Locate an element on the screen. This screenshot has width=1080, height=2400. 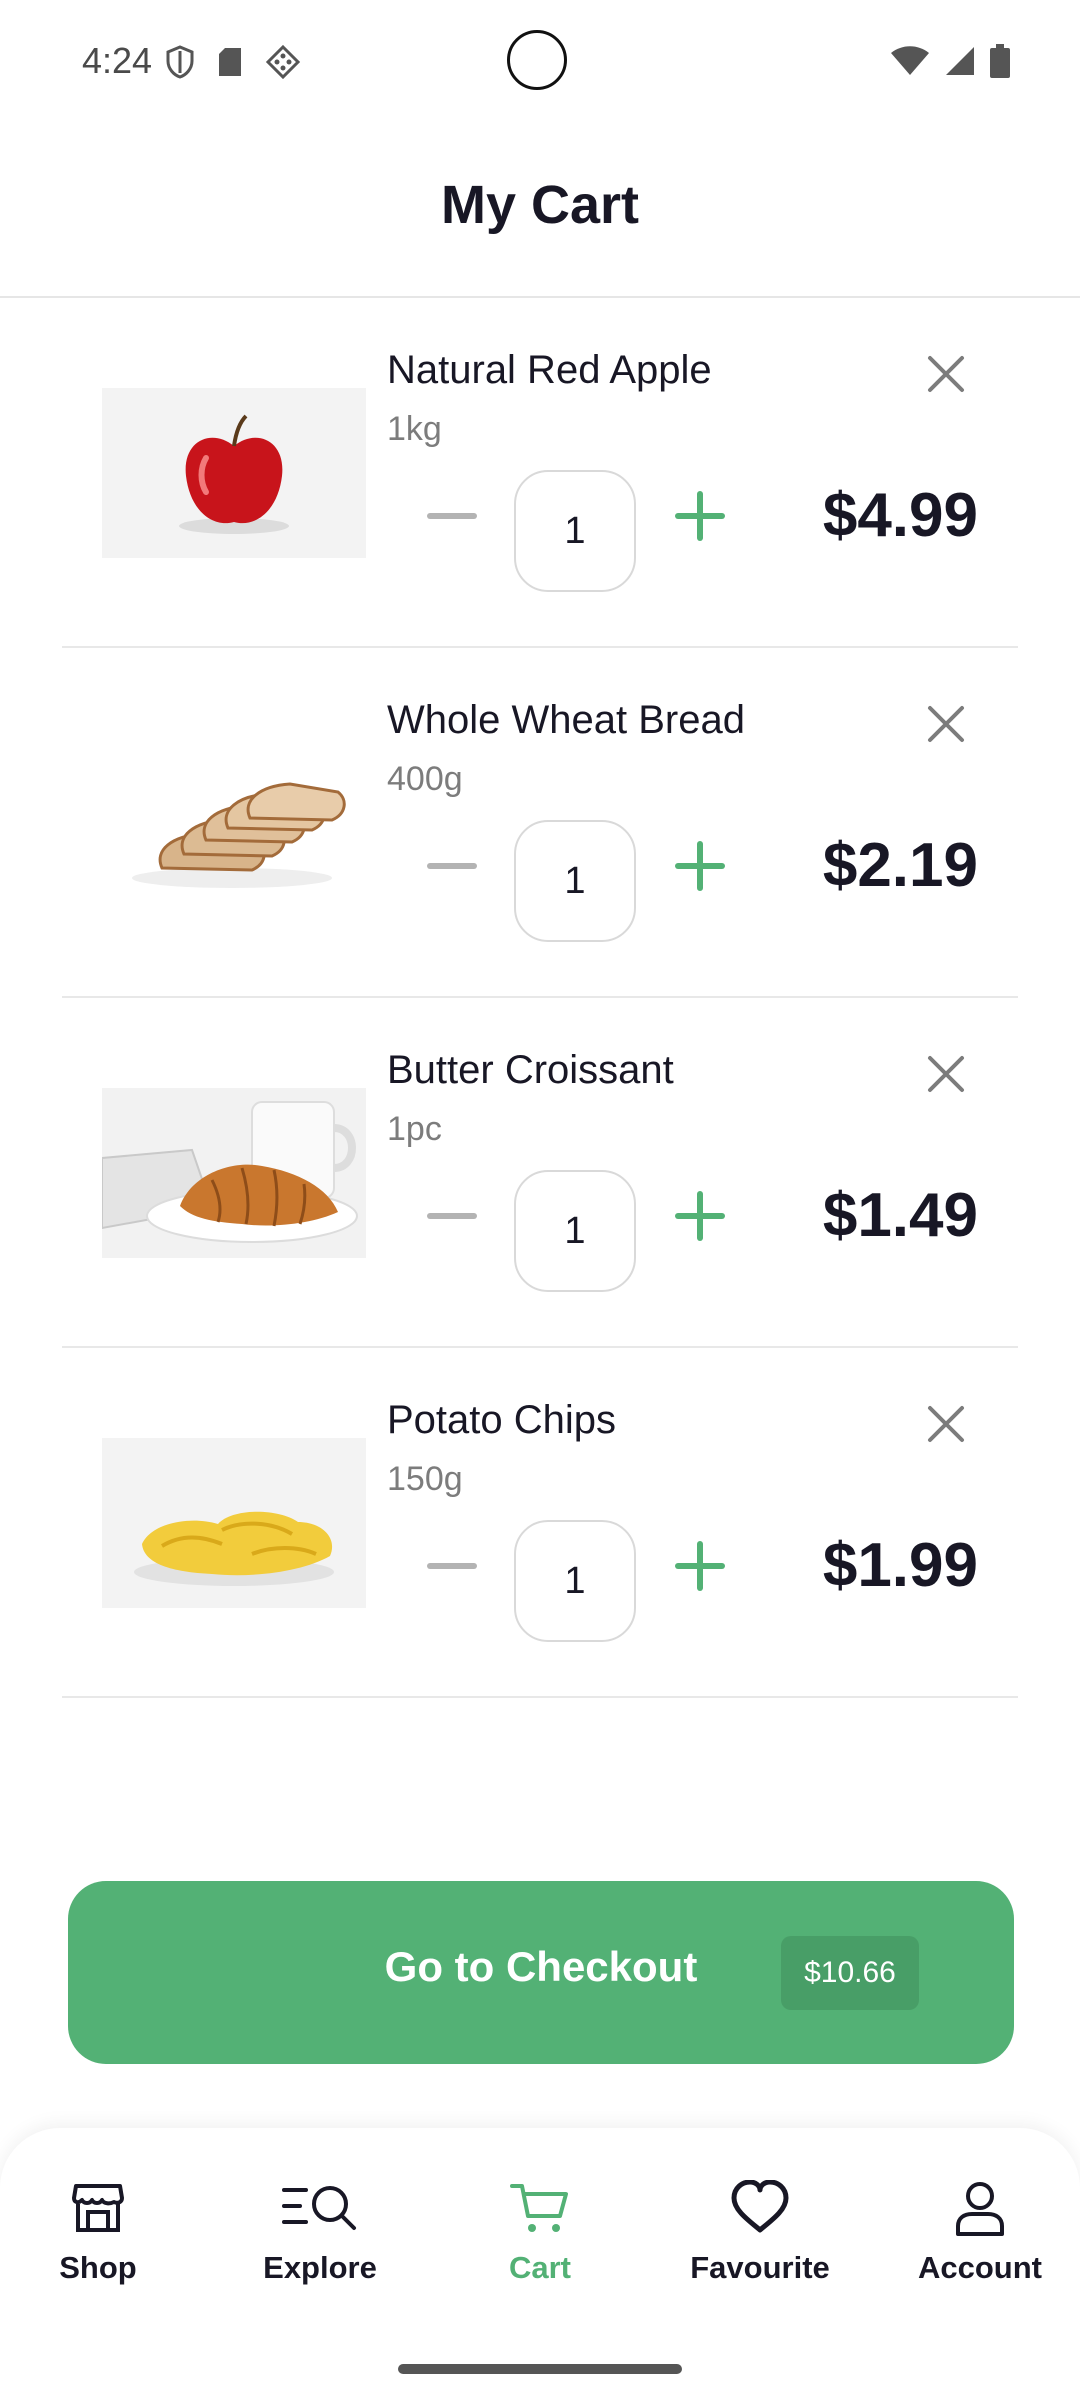
status-icons-left is located at coordinates (233, 64).